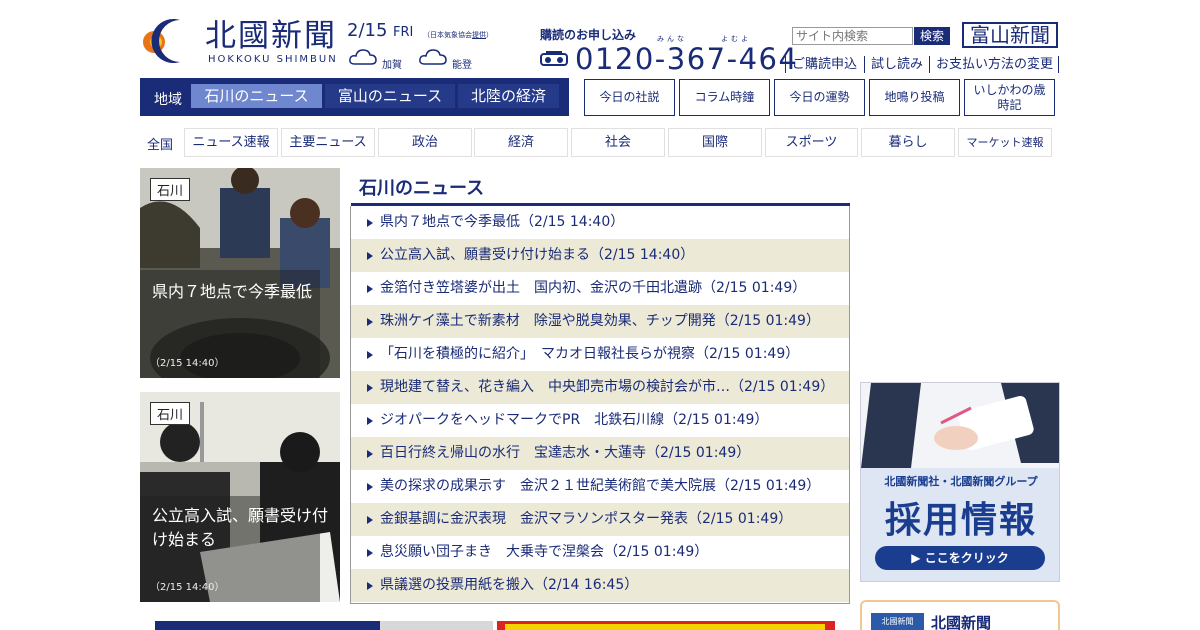  Describe the element at coordinates (819, 97) in the screenshot. I see `link-horoscope: 今日の運勢` at that location.